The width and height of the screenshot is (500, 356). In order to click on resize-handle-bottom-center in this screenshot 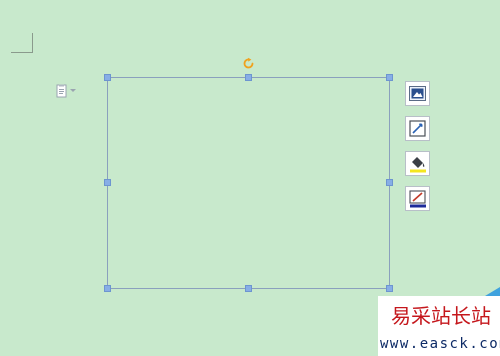, I will do `click(248, 288)`.